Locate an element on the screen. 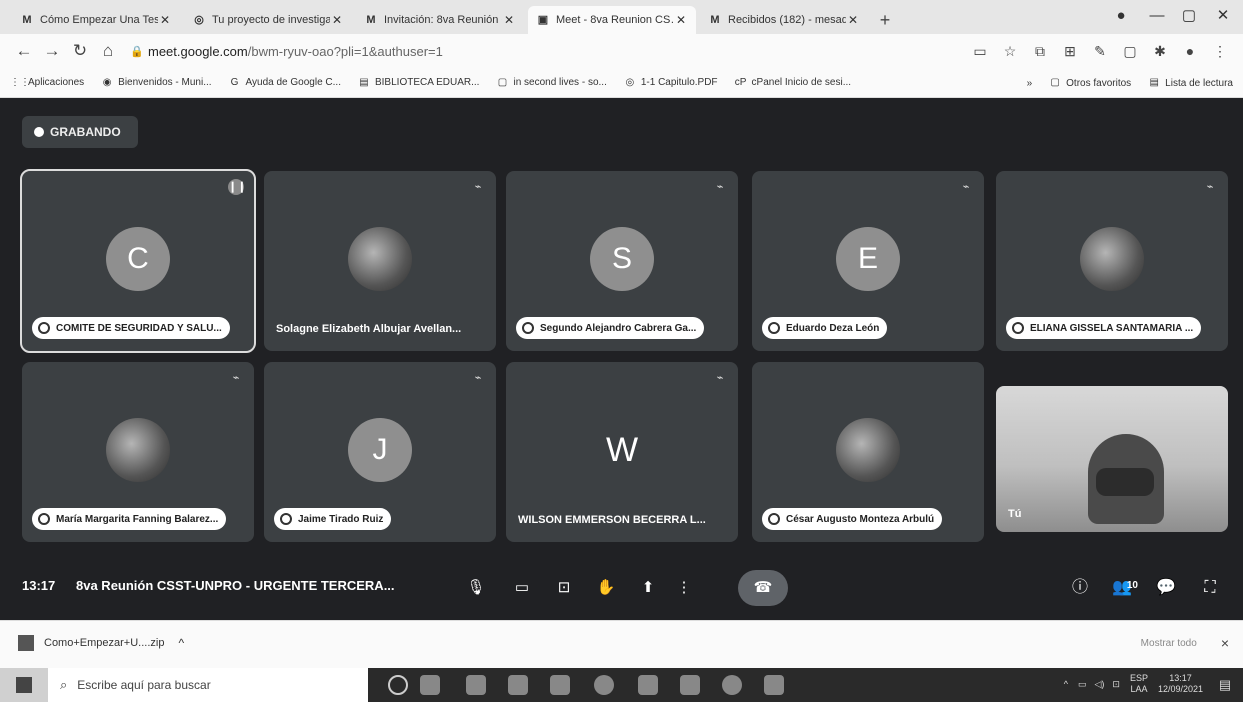 The image size is (1243, 702). network-icon: ⊡ is located at coordinates (1116, 684).